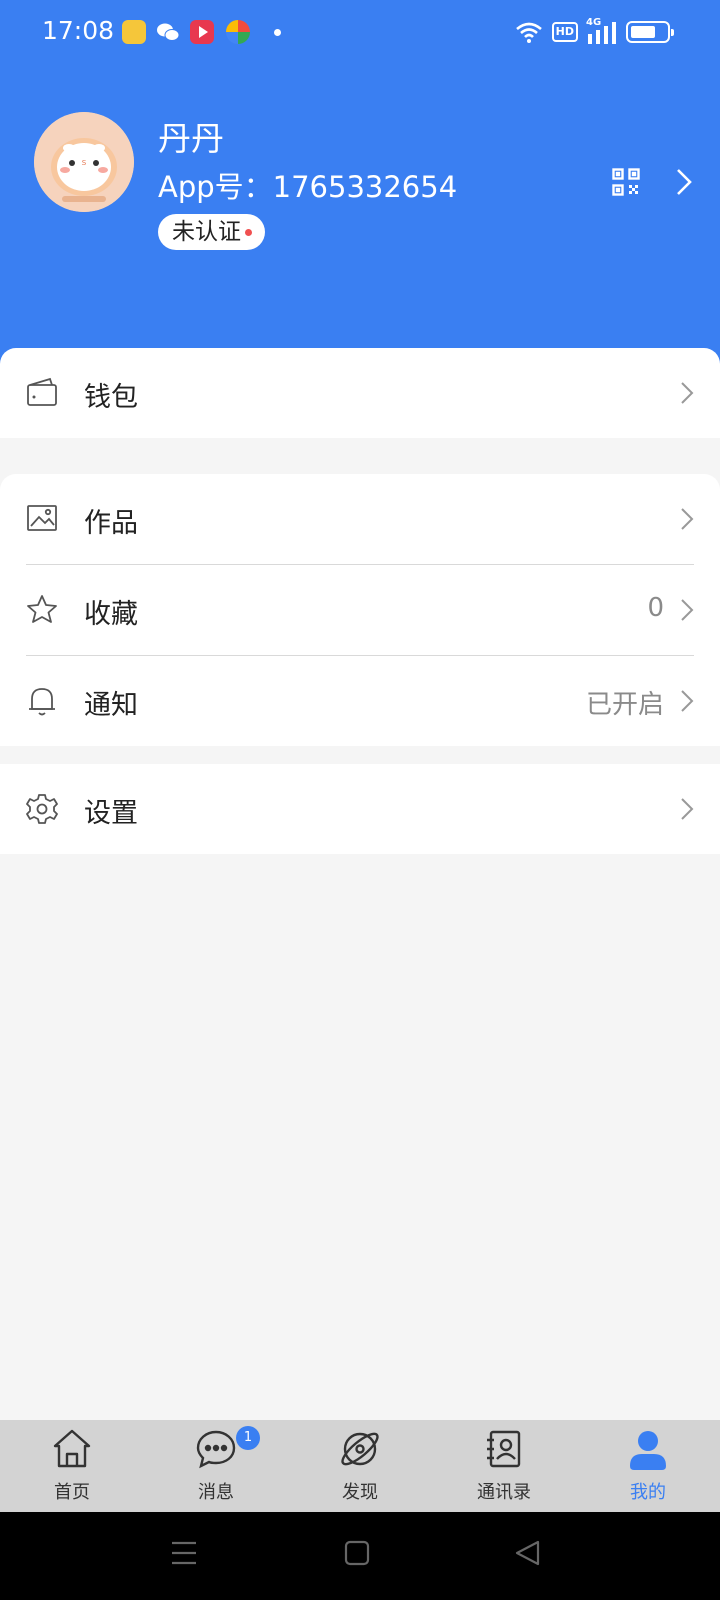 The width and height of the screenshot is (720, 1600). What do you see at coordinates (360, 32) in the screenshot?
I see `status-bar: 17:08 HD 4G` at bounding box center [360, 32].